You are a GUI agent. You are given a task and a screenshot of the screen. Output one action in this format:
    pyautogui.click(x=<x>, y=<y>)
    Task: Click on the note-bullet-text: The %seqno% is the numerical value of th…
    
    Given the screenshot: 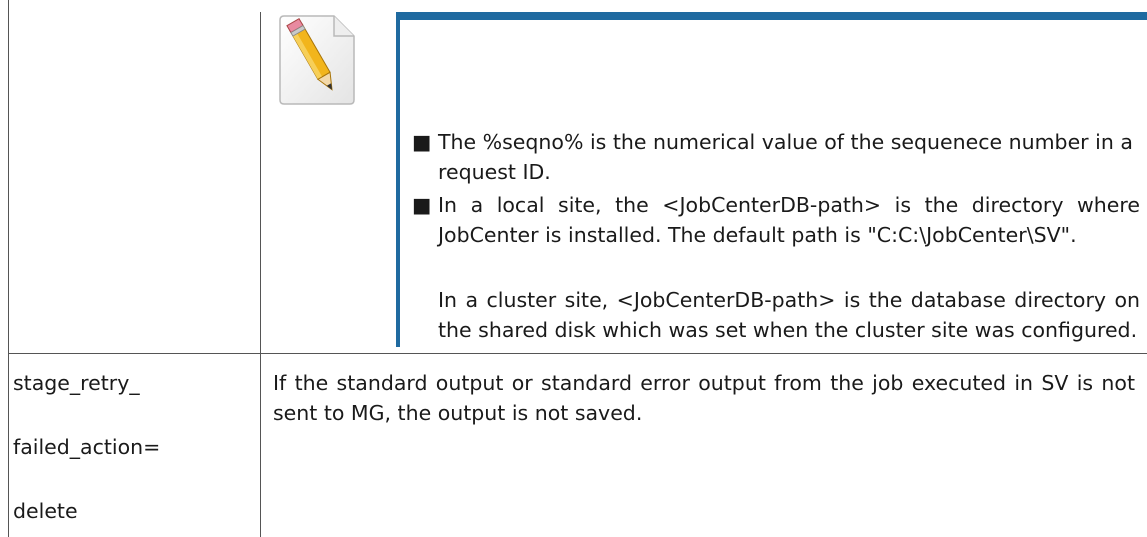 What is the action you would take?
    pyautogui.click(x=785, y=157)
    